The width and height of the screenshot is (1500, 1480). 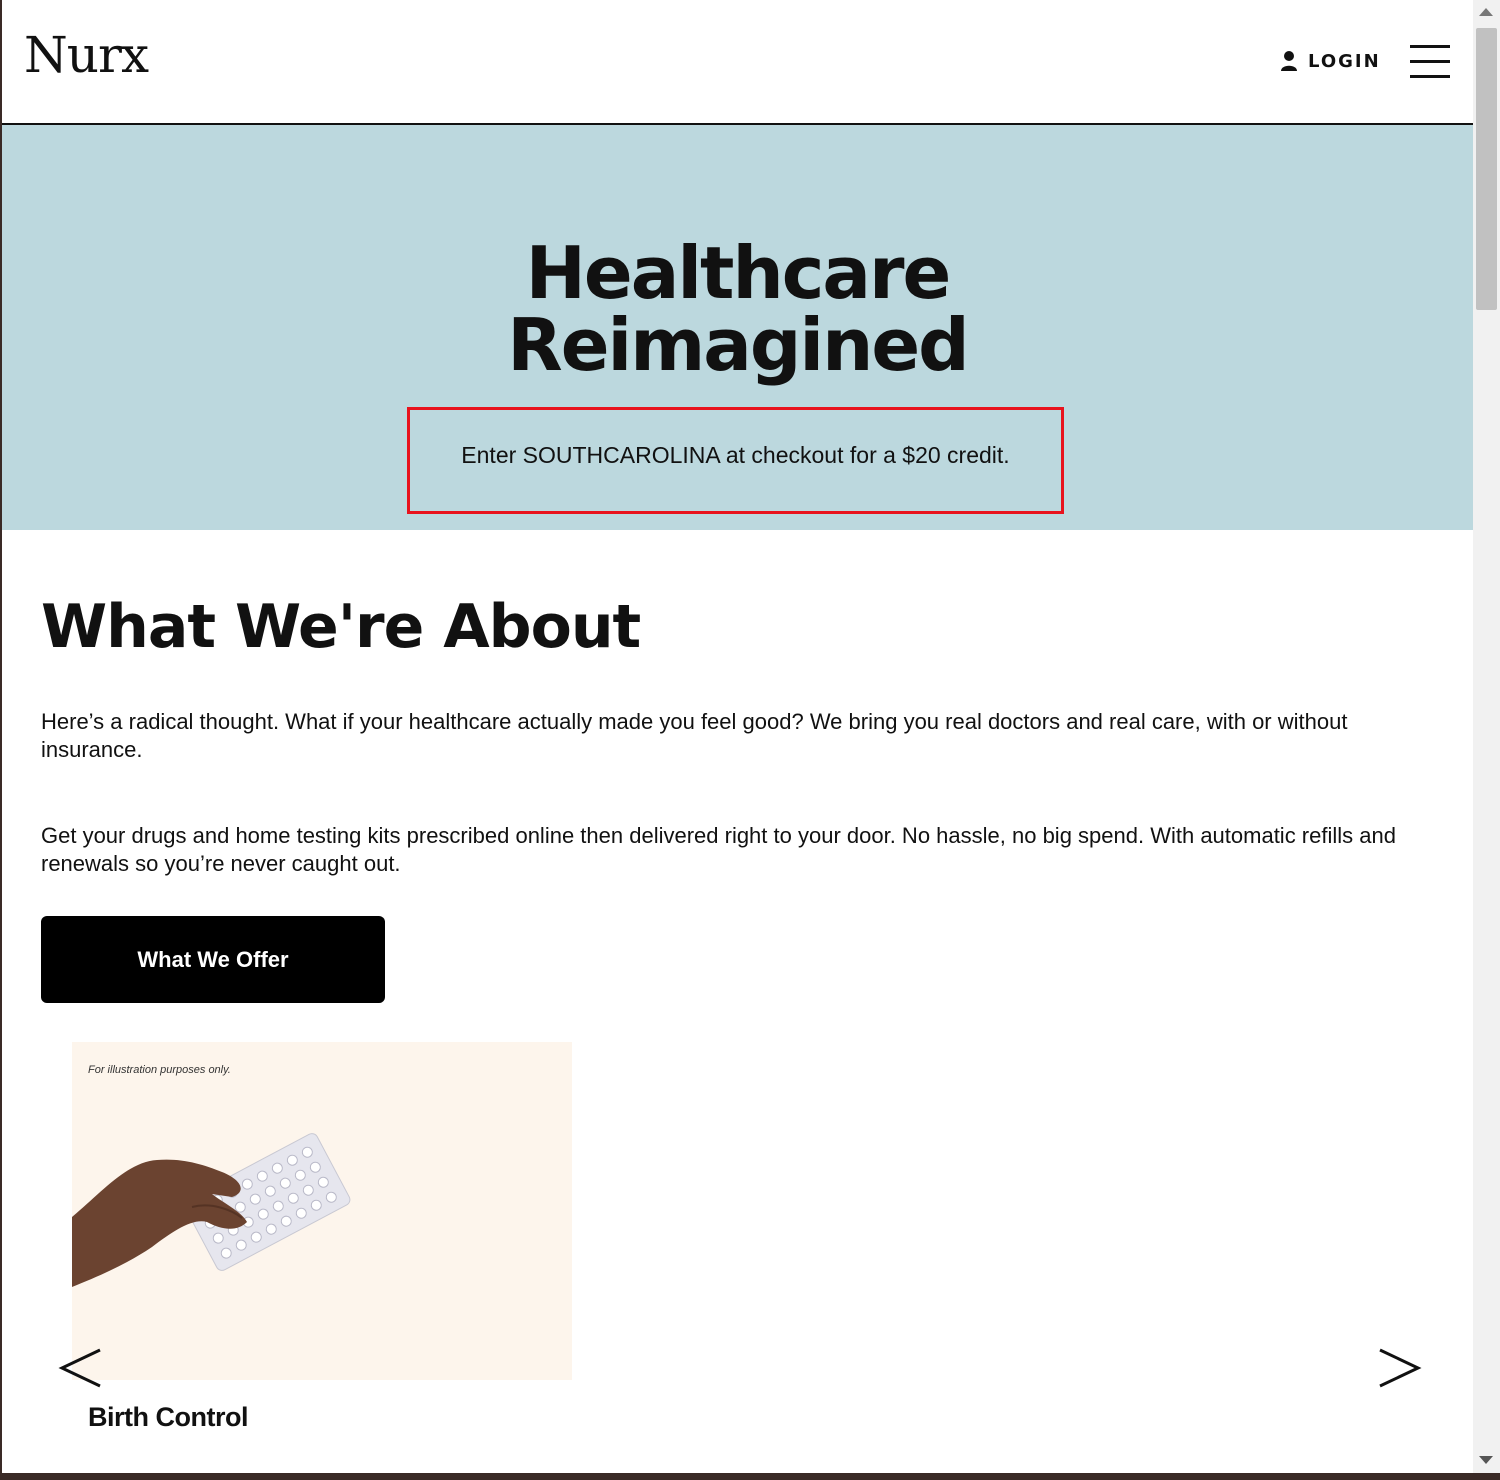 I want to click on scroll-down-arrow-icon, so click(x=1486, y=1460).